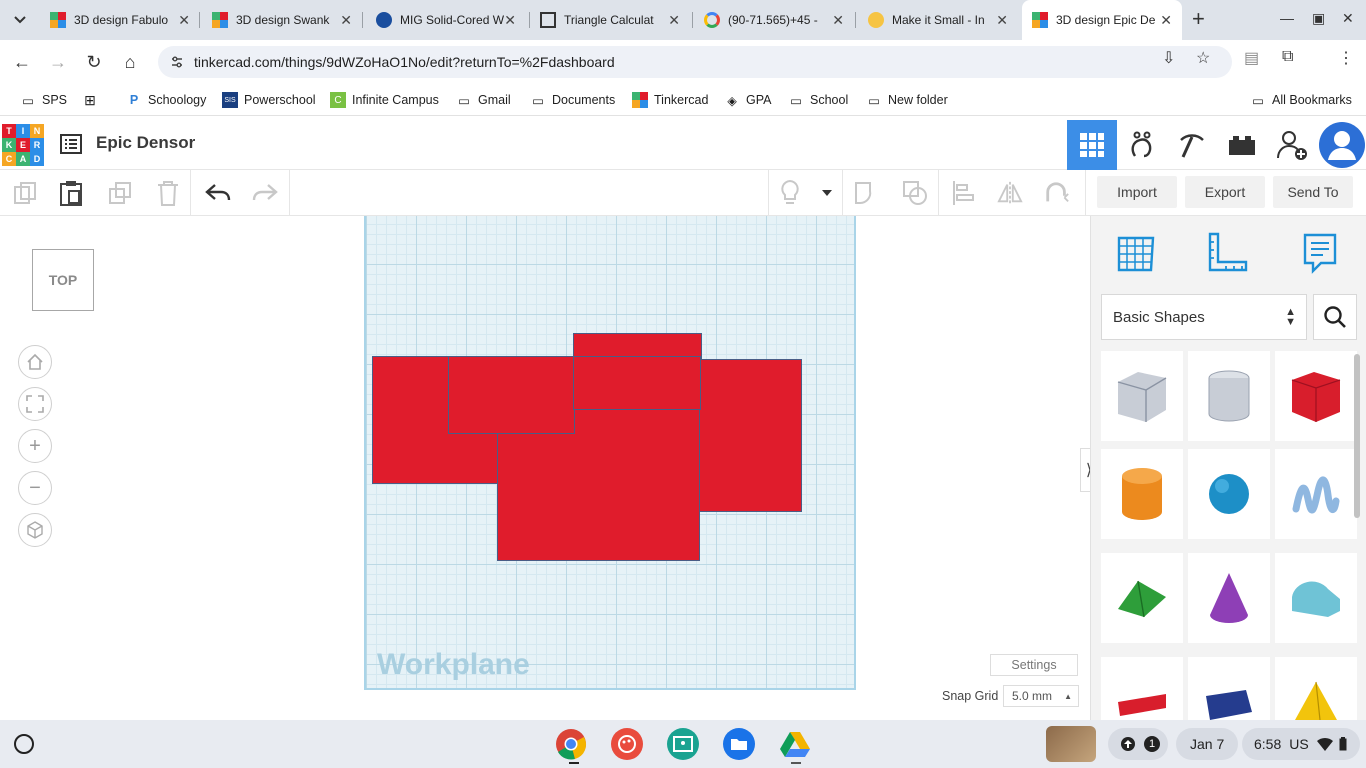 The width and height of the screenshot is (1366, 768). I want to click on browser-tab: 3D design Swank ✕, so click(282, 20).